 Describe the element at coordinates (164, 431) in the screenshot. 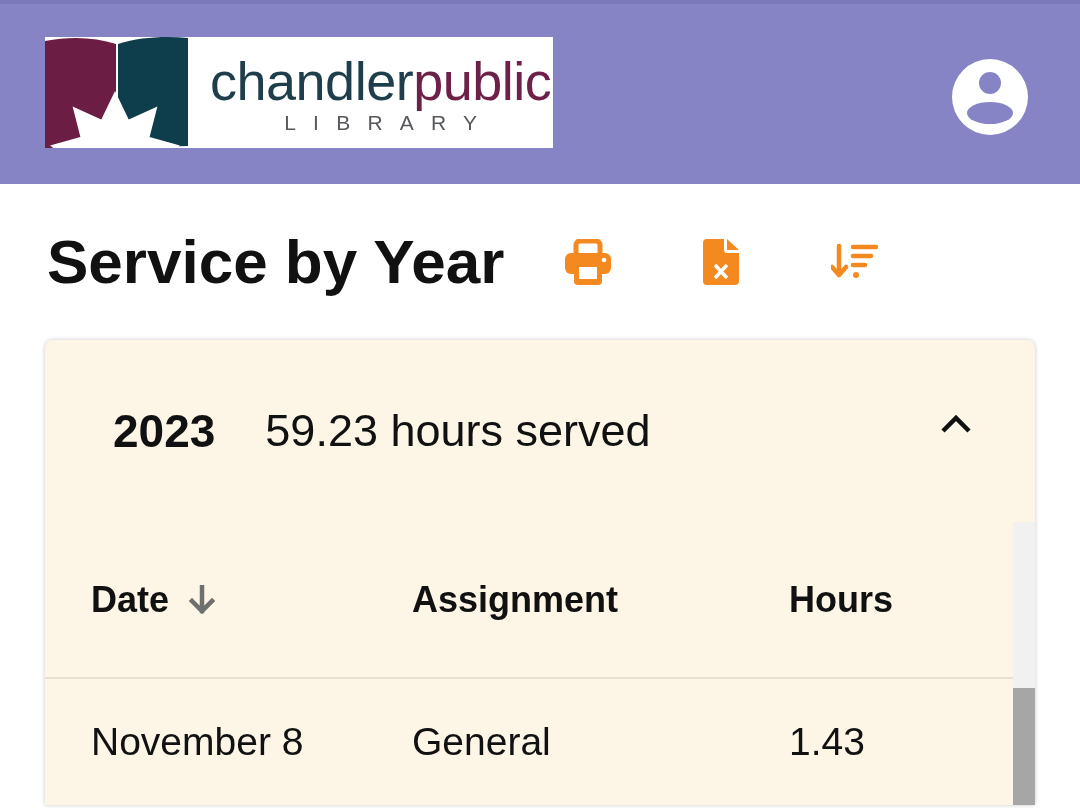

I see `year-label: 2023` at that location.